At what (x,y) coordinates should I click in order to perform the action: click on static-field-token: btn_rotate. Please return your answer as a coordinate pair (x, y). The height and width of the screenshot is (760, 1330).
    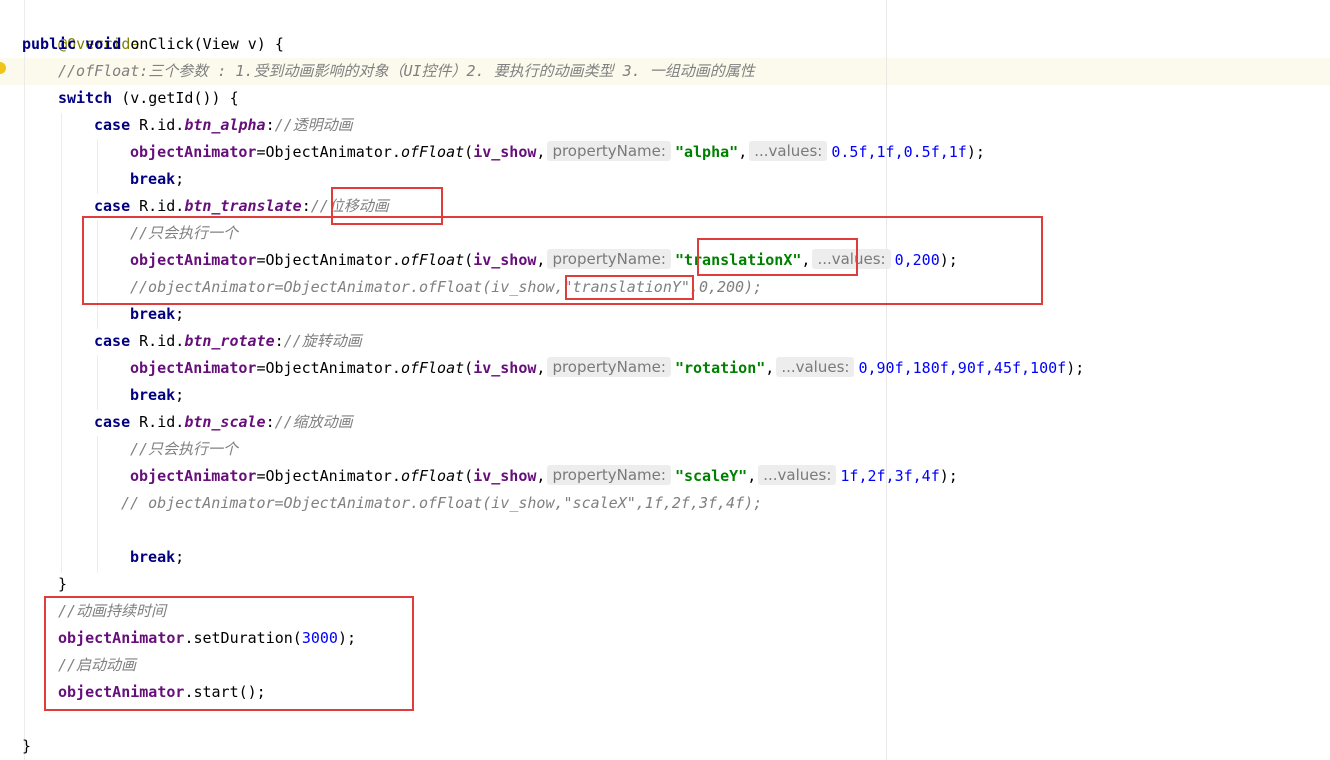
    Looking at the image, I should click on (229, 341).